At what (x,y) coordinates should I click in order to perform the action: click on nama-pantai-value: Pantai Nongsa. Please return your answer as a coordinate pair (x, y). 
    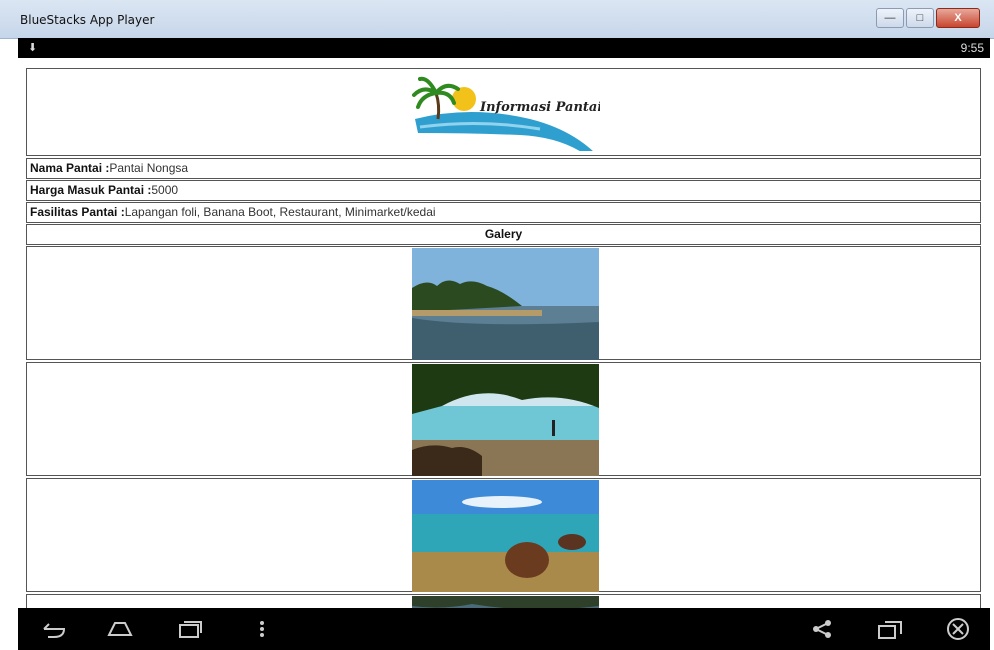
    Looking at the image, I should click on (149, 168).